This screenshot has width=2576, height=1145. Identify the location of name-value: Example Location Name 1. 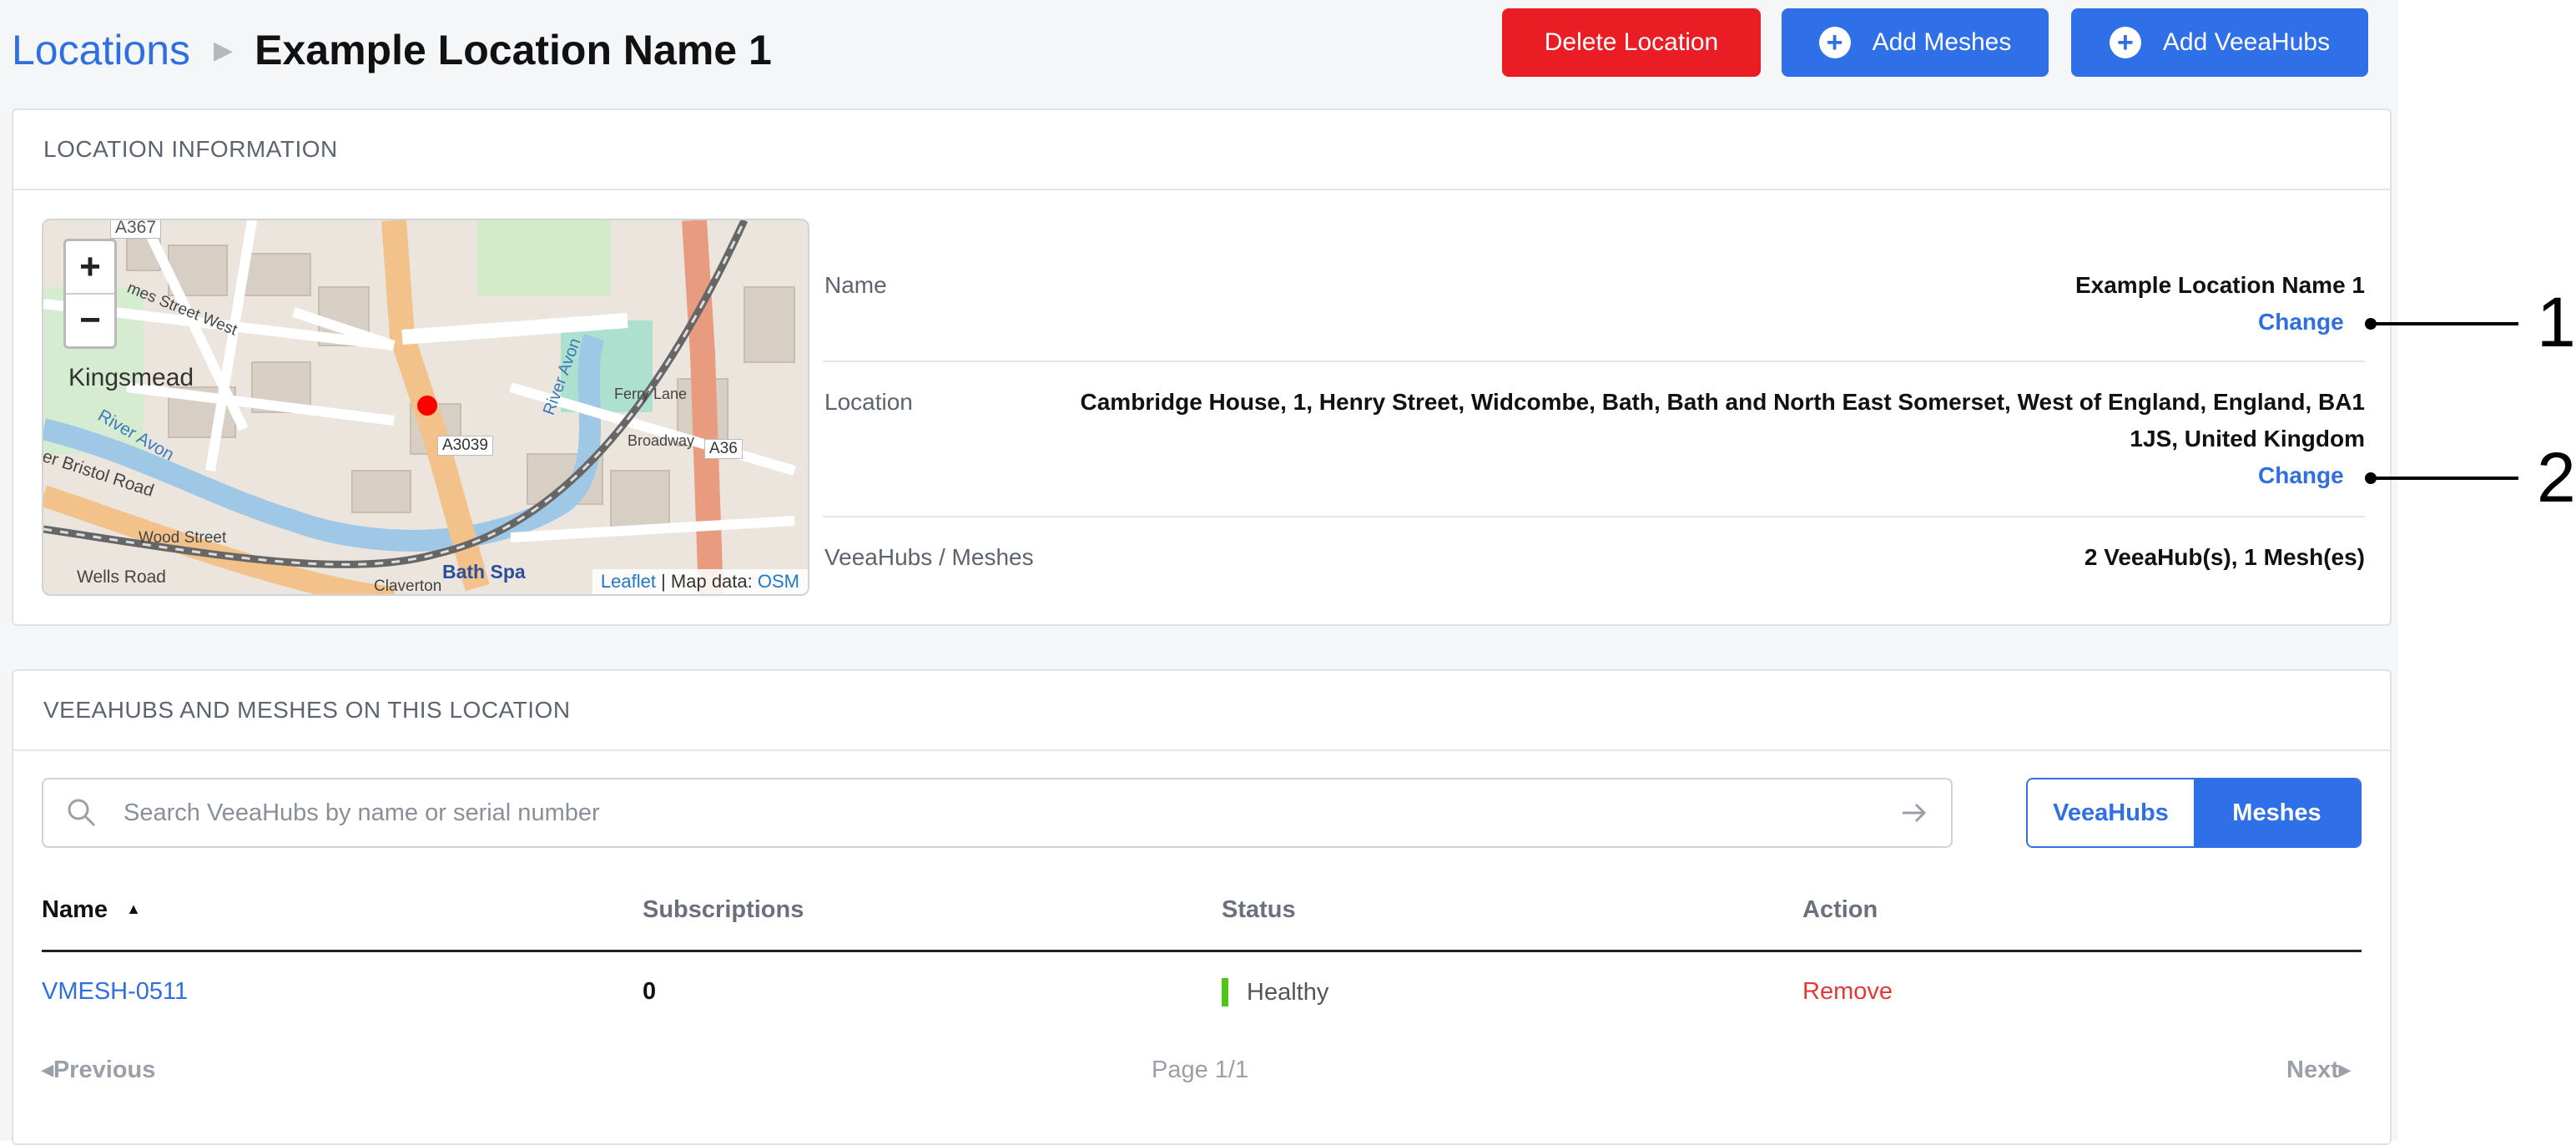
(2219, 285).